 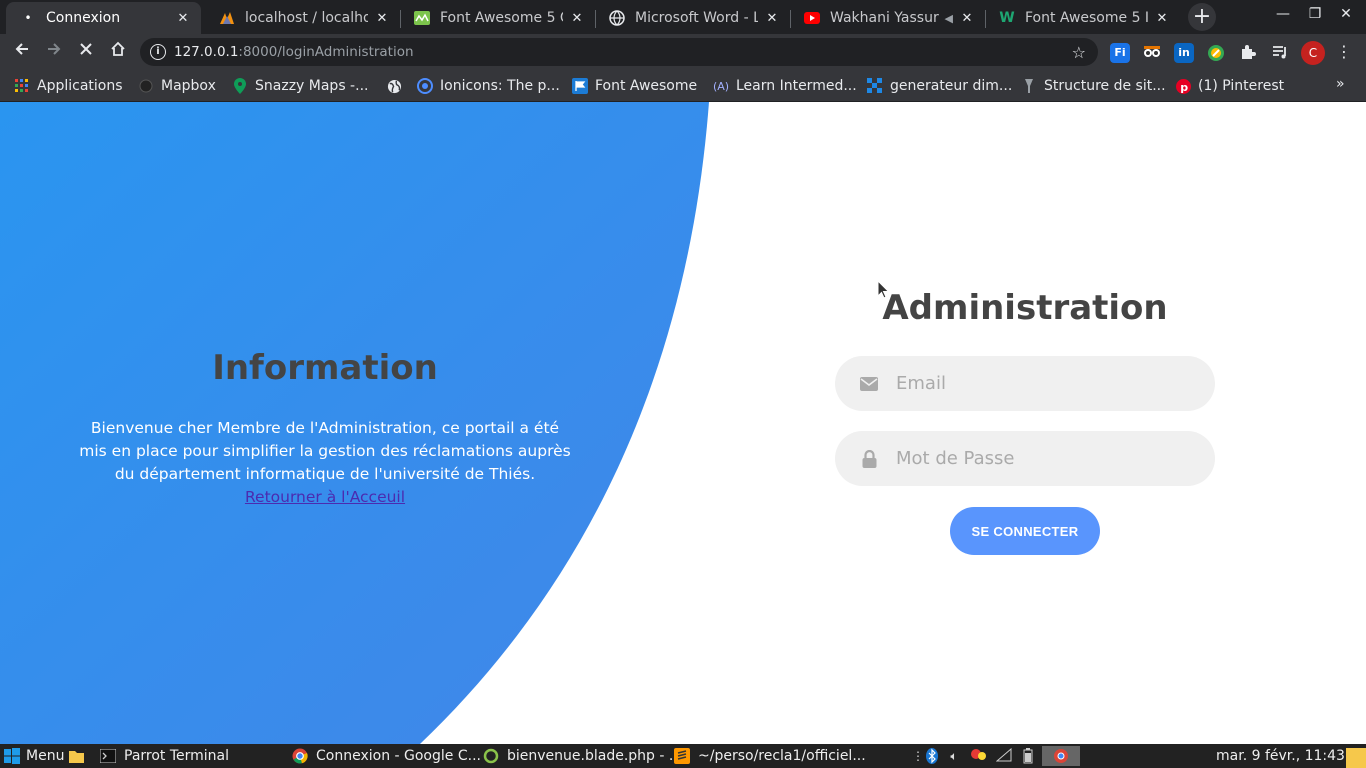 What do you see at coordinates (1028, 756) in the screenshot?
I see `battery-icon` at bounding box center [1028, 756].